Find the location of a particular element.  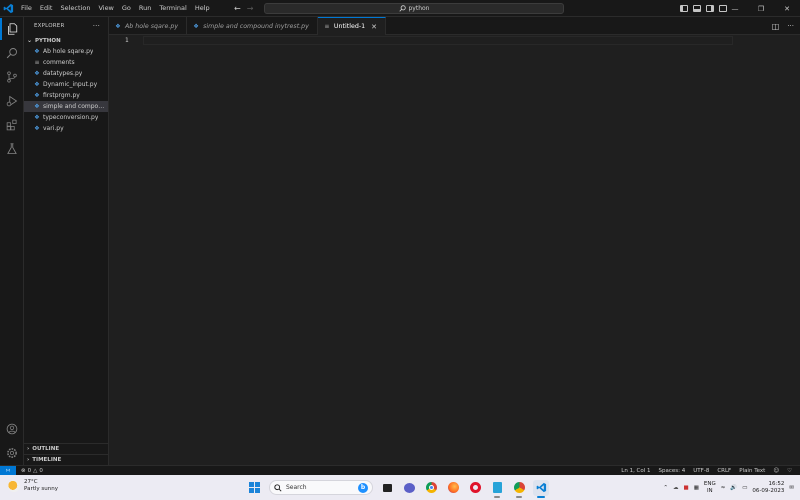

error-count: 0 is located at coordinates (29, 470).